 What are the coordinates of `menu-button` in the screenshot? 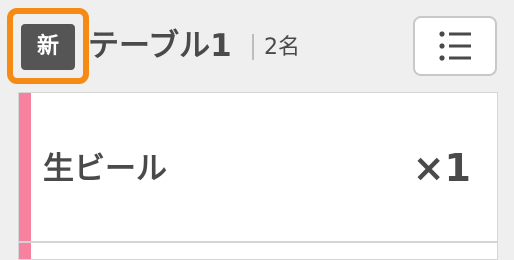 It's located at (455, 46).